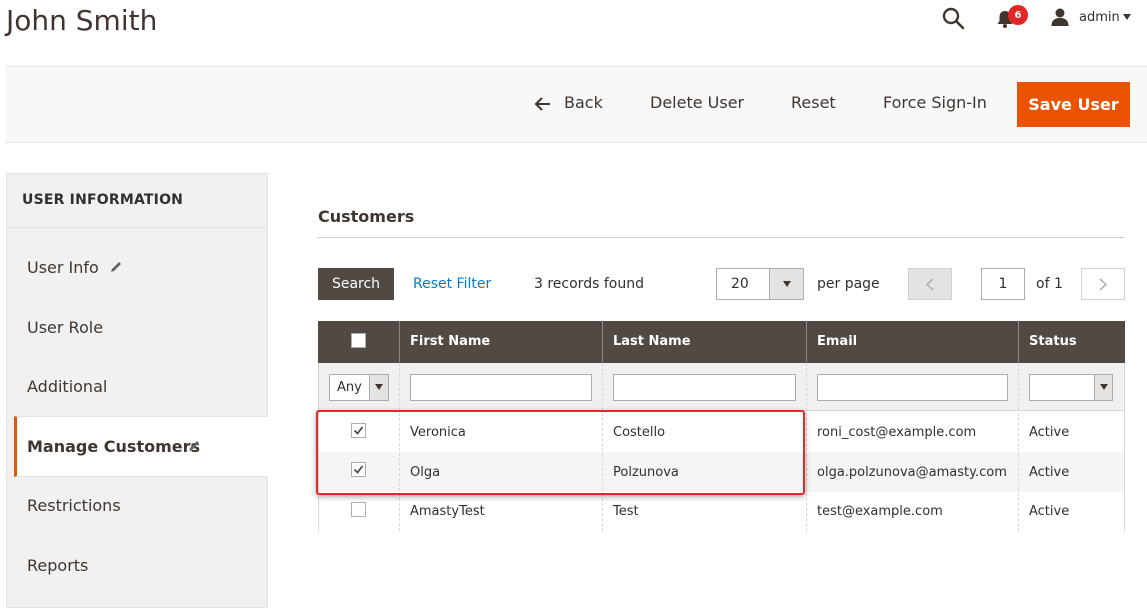  I want to click on column-header-status: Status, so click(1053, 341).